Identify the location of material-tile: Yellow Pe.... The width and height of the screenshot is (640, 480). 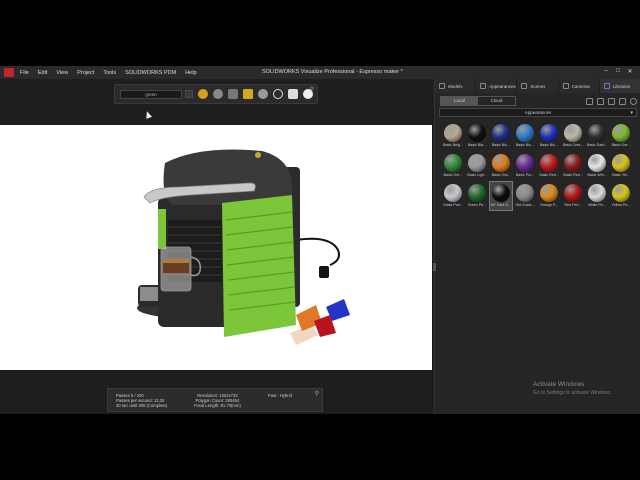
(621, 196).